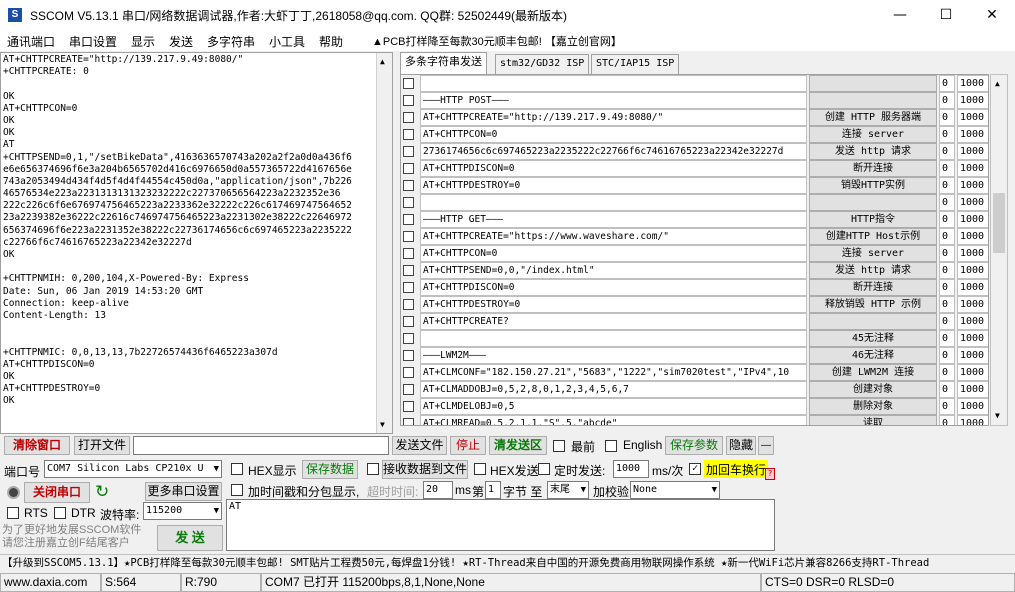 The width and height of the screenshot is (1015, 592). I want to click on collapse-button: —, so click(766, 445).